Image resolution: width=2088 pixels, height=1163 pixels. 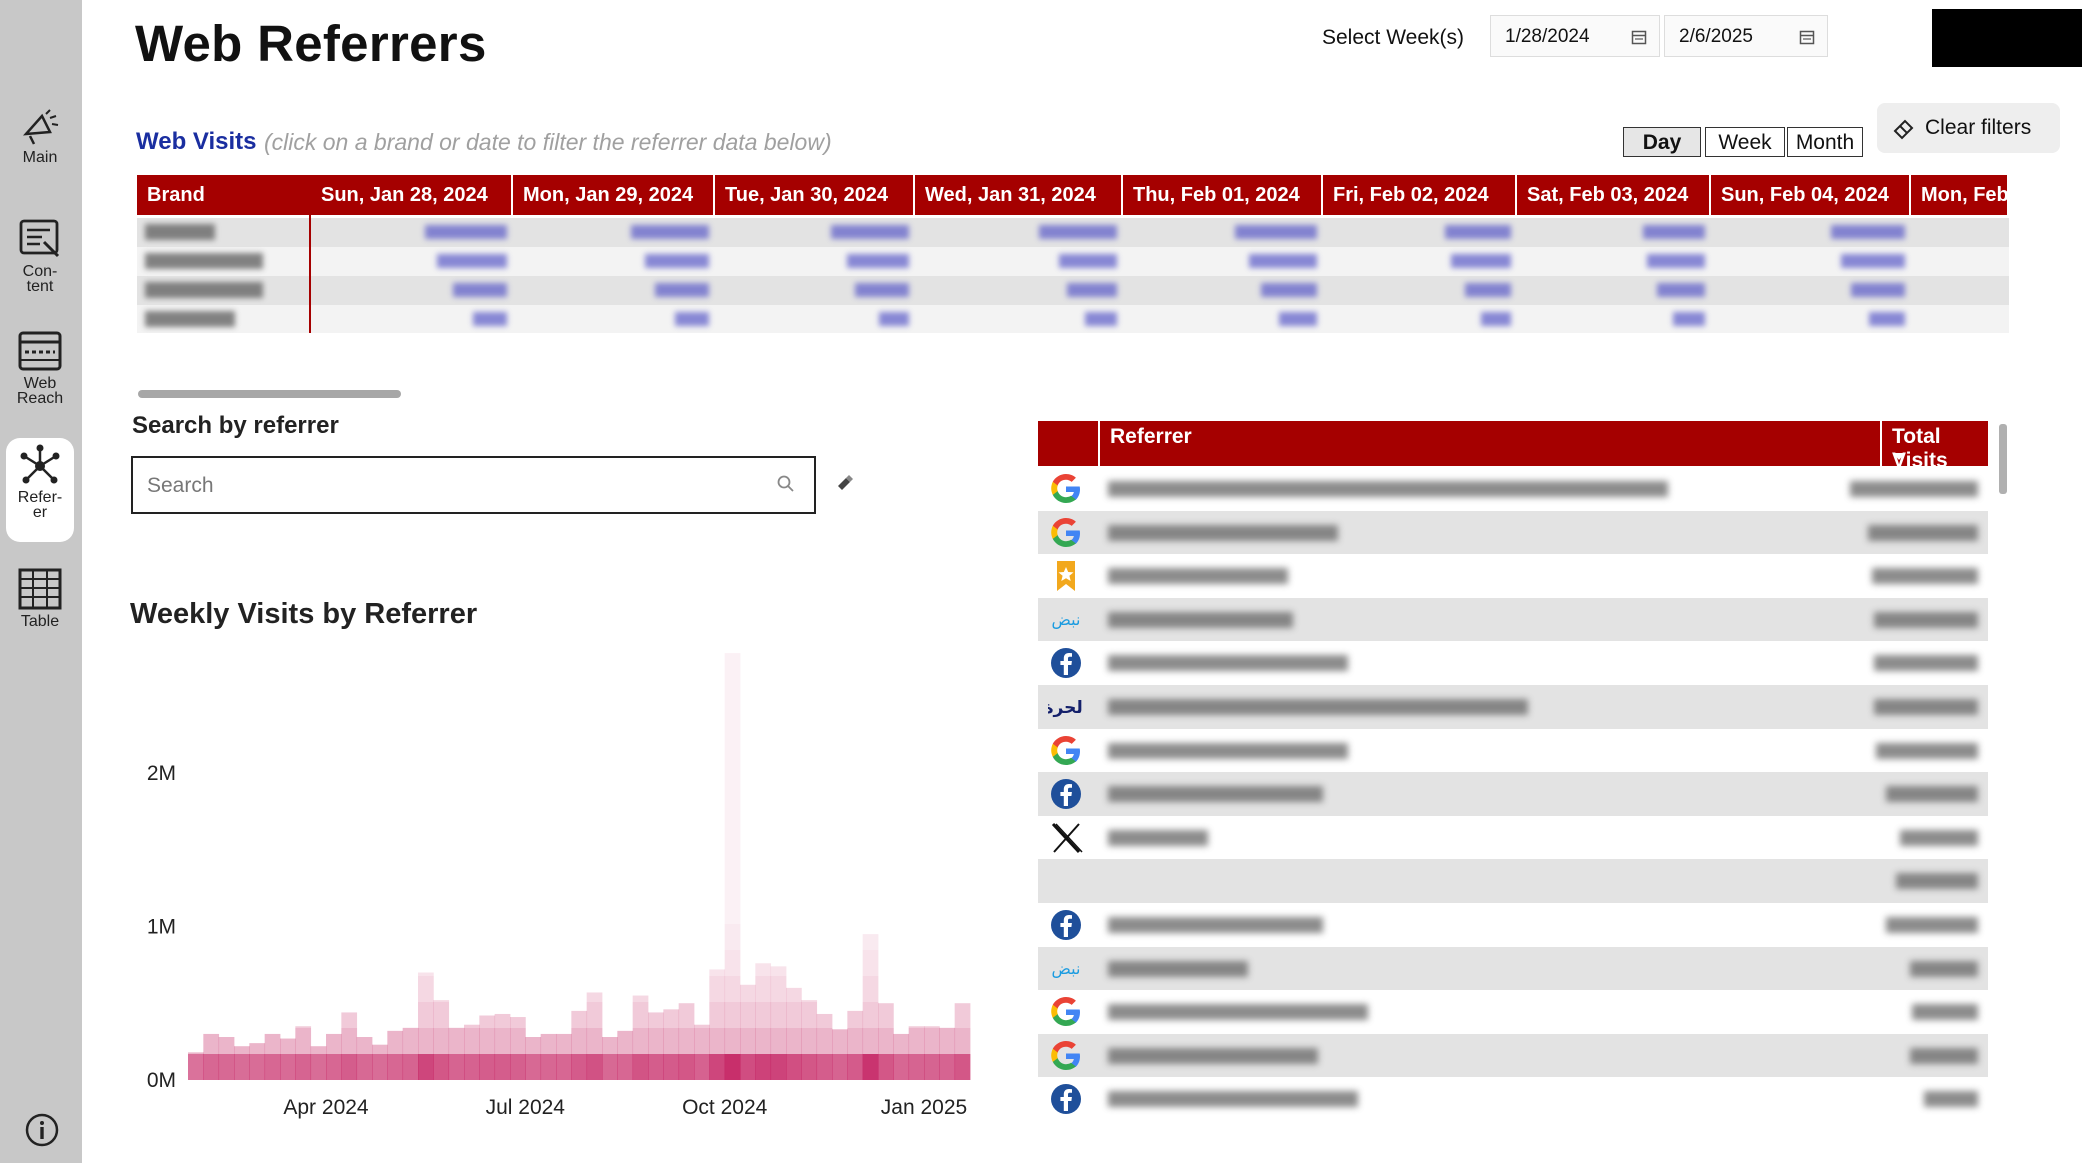 I want to click on date-column-header: Sat, Feb 03, 2024, so click(x=1614, y=195).